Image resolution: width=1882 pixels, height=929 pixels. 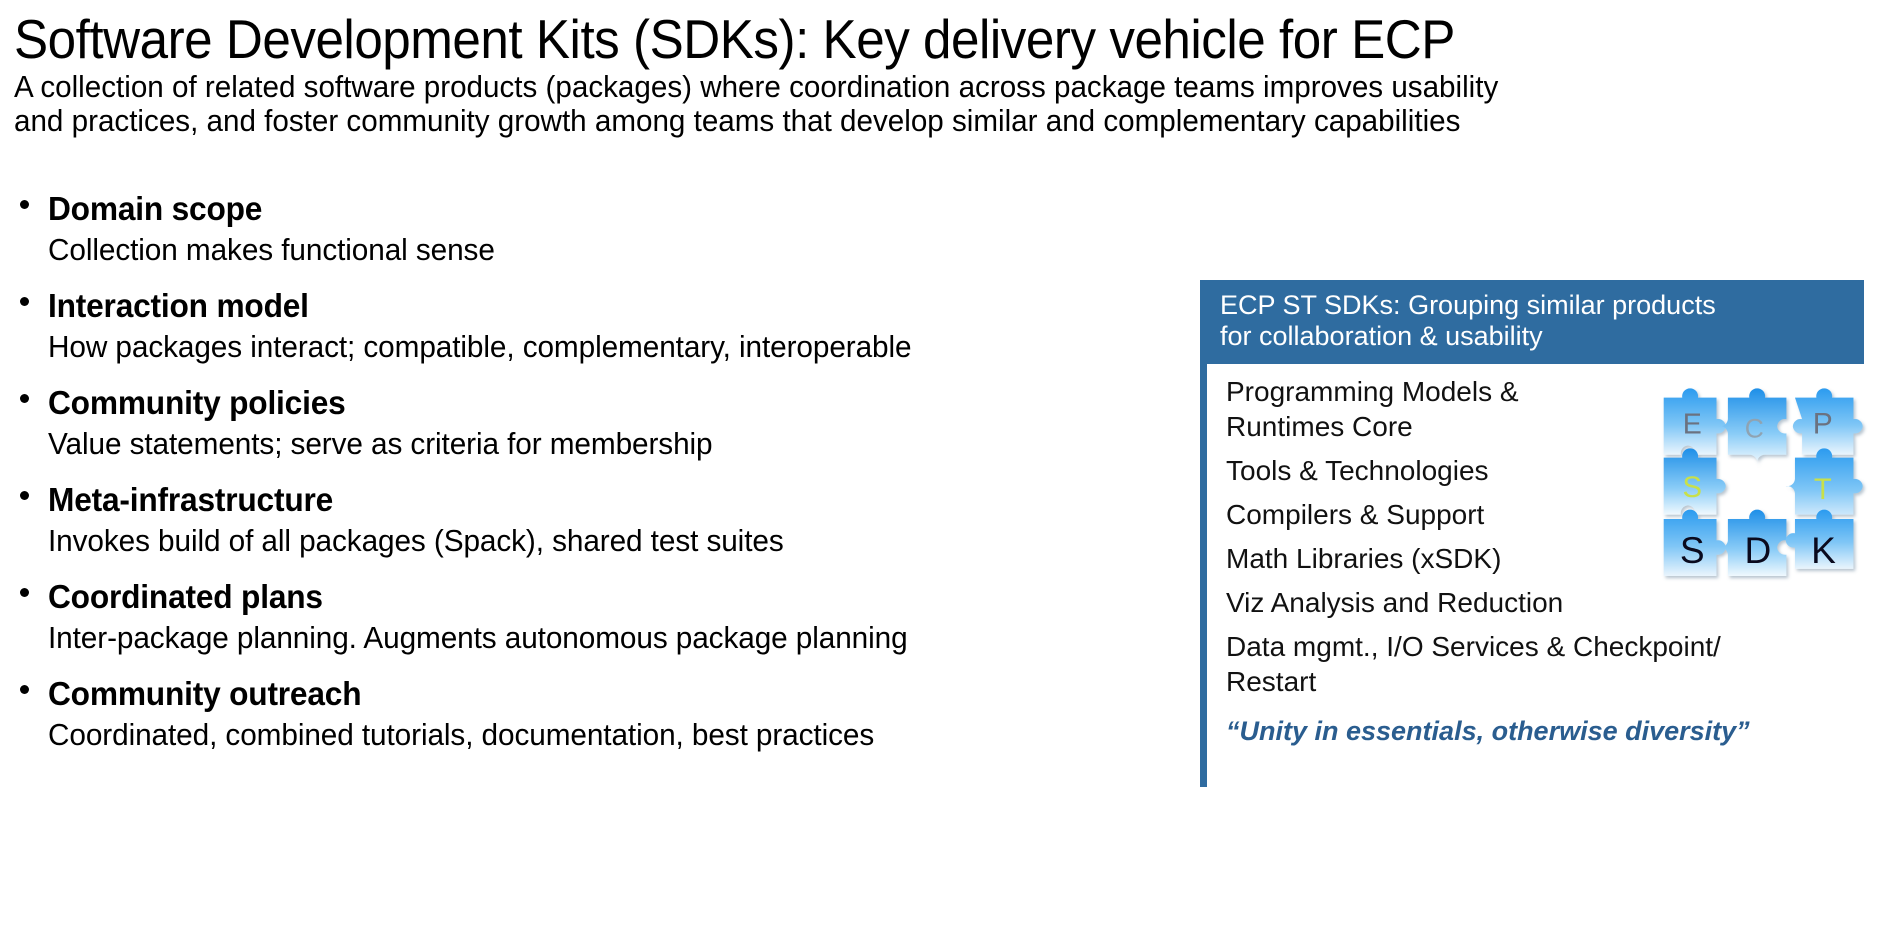 What do you see at coordinates (1203, 575) in the screenshot?
I see `sdk-panel-accent-bar` at bounding box center [1203, 575].